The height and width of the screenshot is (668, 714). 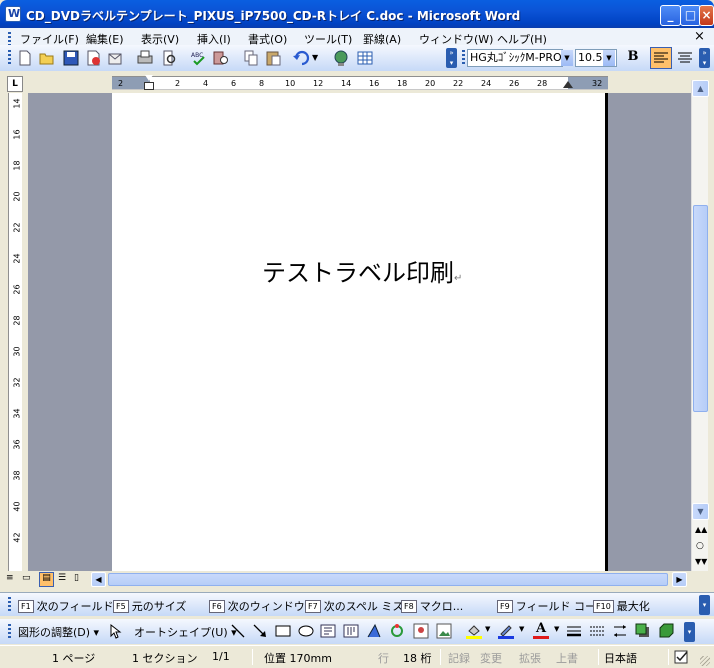 I want to click on drawing-options-icon: ▾, so click(x=689, y=632).